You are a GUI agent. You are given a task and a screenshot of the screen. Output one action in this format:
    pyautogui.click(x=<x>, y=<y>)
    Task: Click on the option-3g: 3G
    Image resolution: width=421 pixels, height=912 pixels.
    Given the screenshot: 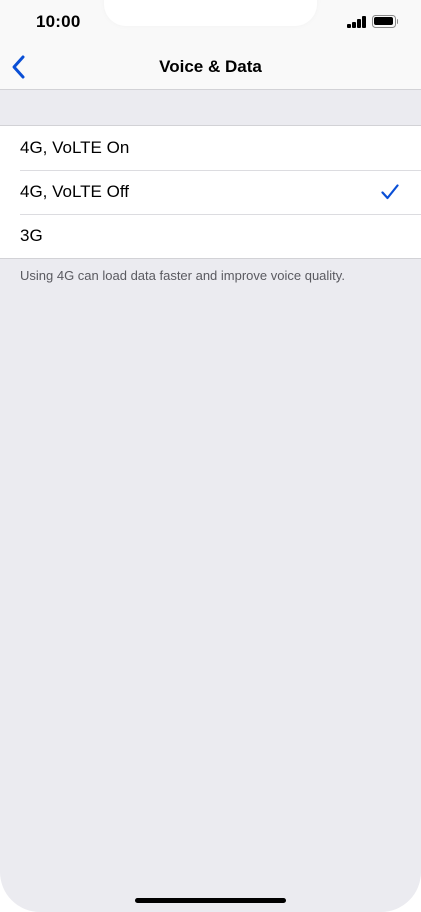 What is the action you would take?
    pyautogui.click(x=210, y=236)
    